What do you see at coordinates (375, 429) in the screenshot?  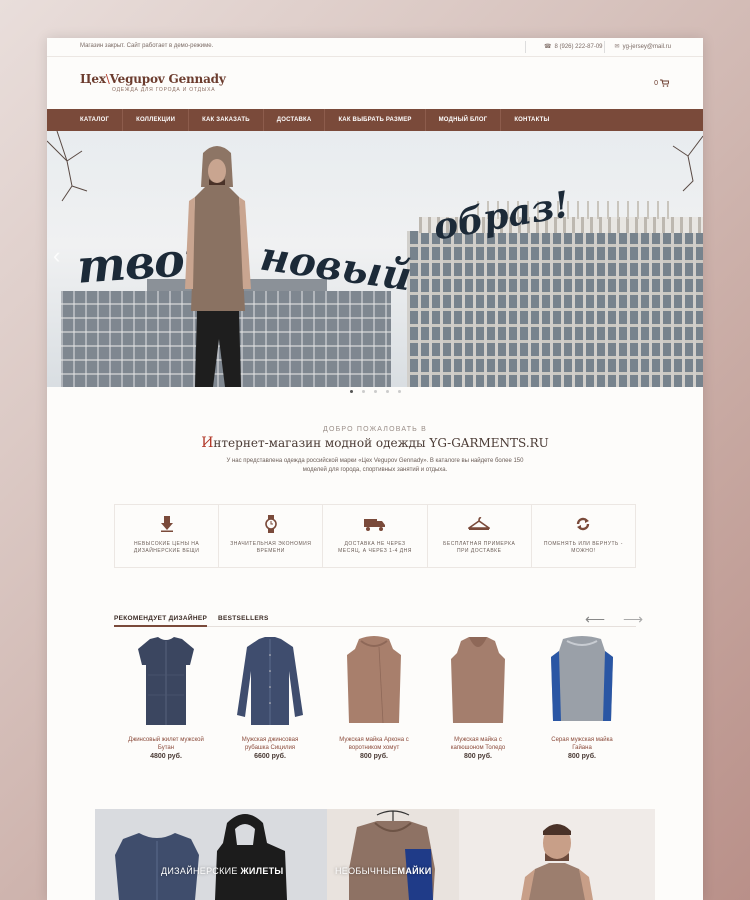 I see `welcome-pretitle: ДОБРО ПОЖАЛОВАТЬ В` at bounding box center [375, 429].